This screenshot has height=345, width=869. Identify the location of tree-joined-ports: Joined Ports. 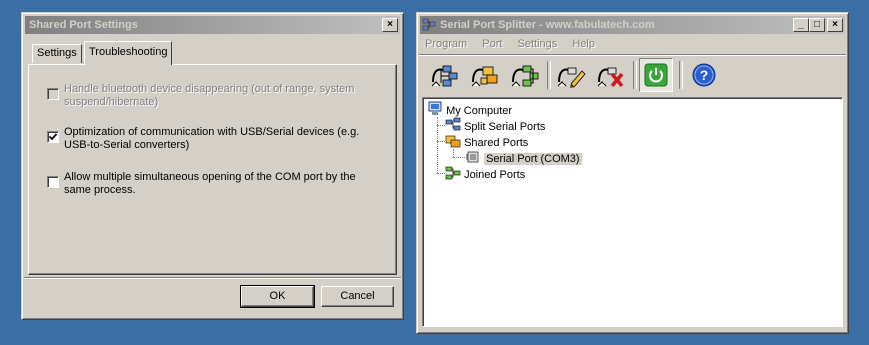
(485, 173).